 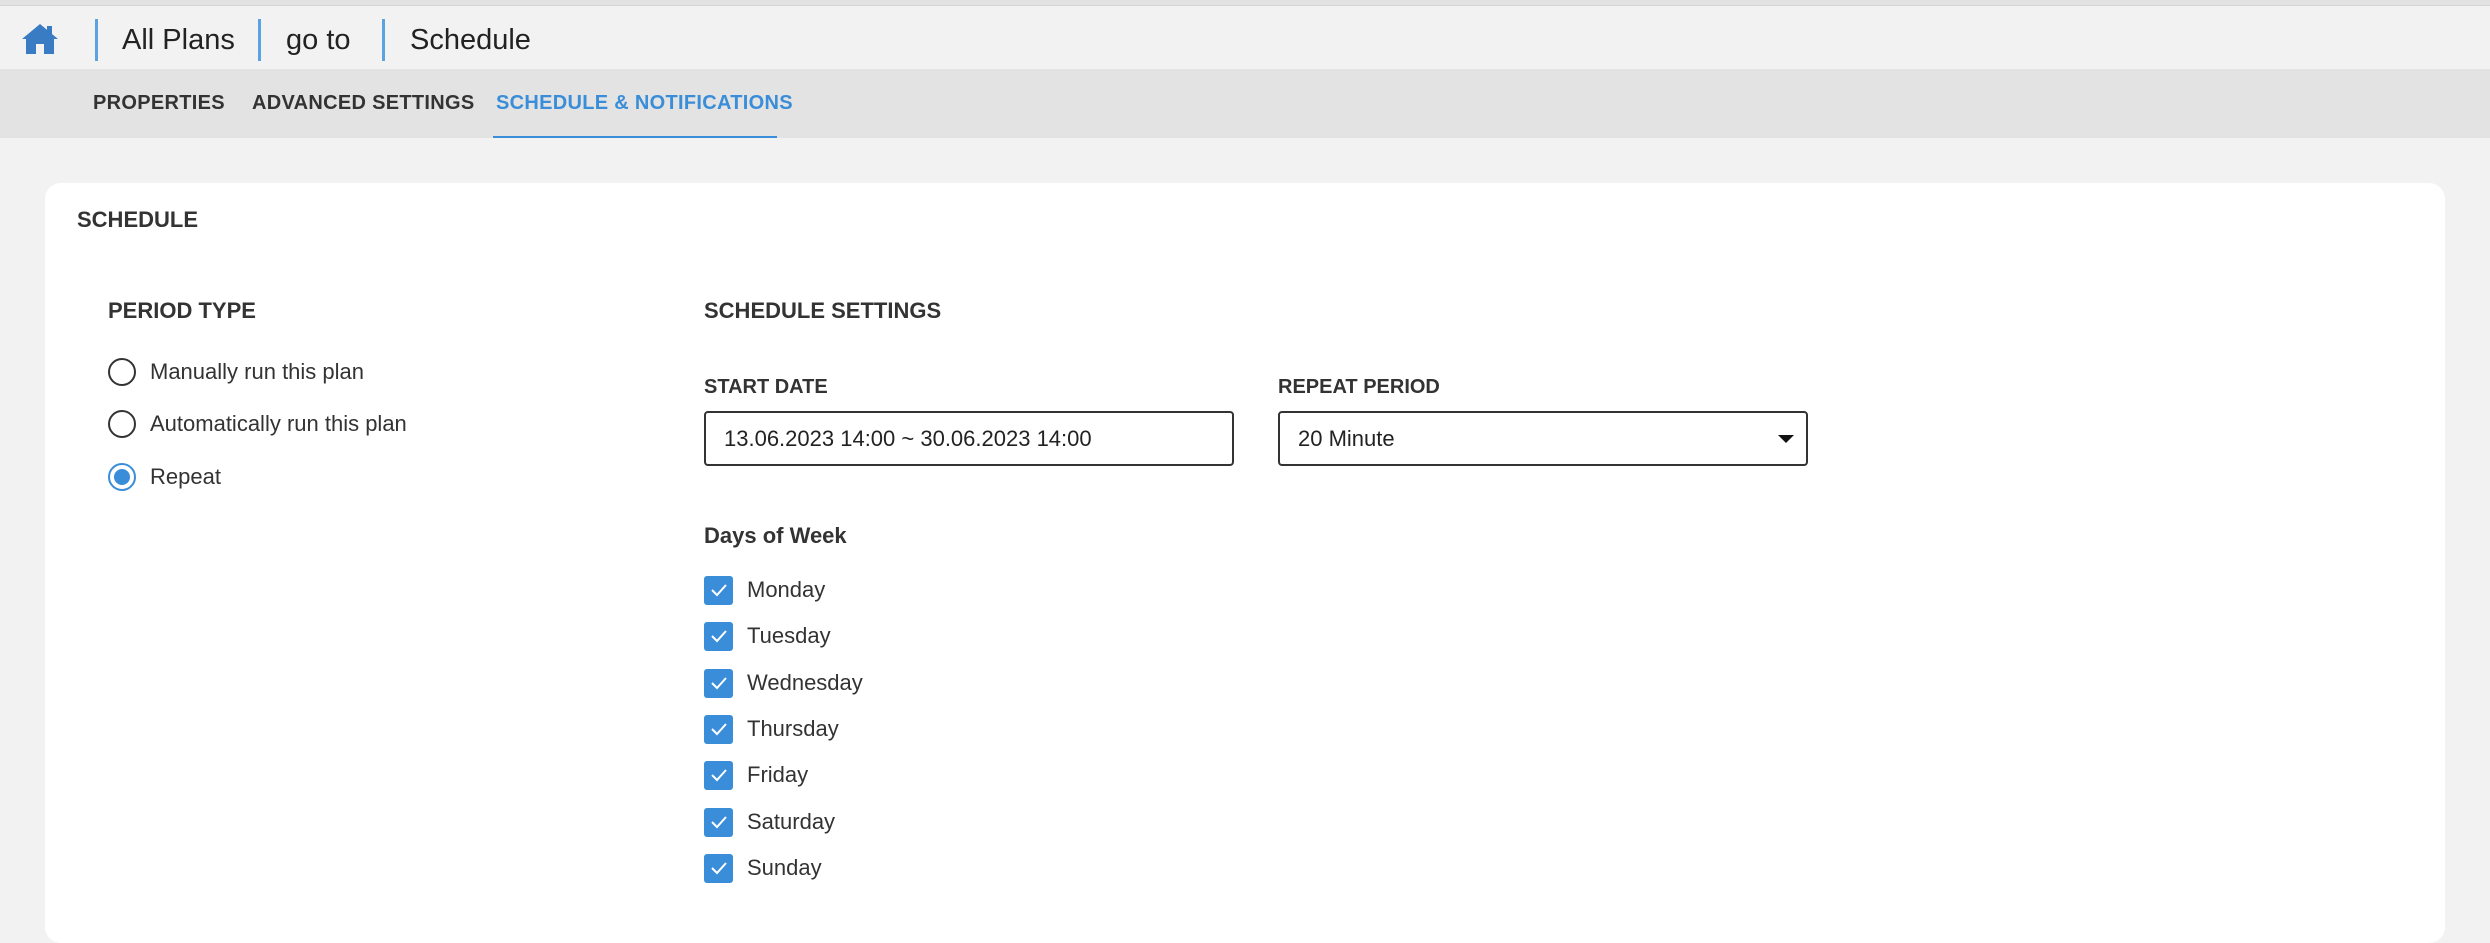 What do you see at coordinates (122, 477) in the screenshot?
I see `radio-button-selected` at bounding box center [122, 477].